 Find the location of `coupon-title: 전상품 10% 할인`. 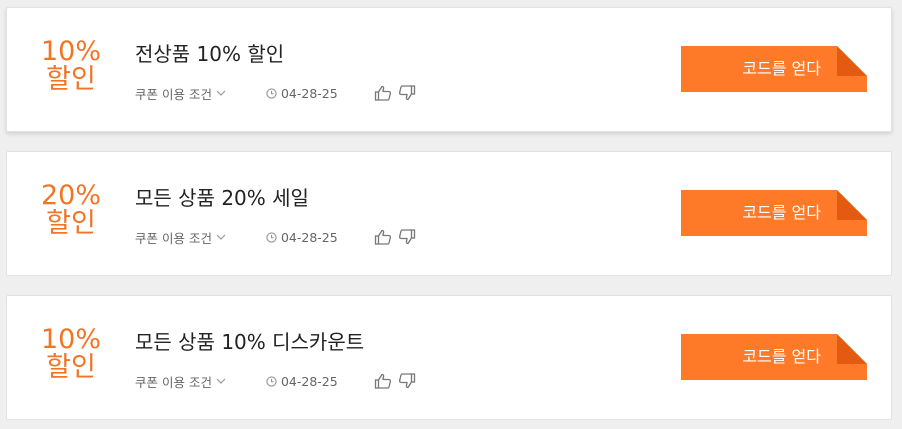

coupon-title: 전상품 10% 할인 is located at coordinates (210, 54).